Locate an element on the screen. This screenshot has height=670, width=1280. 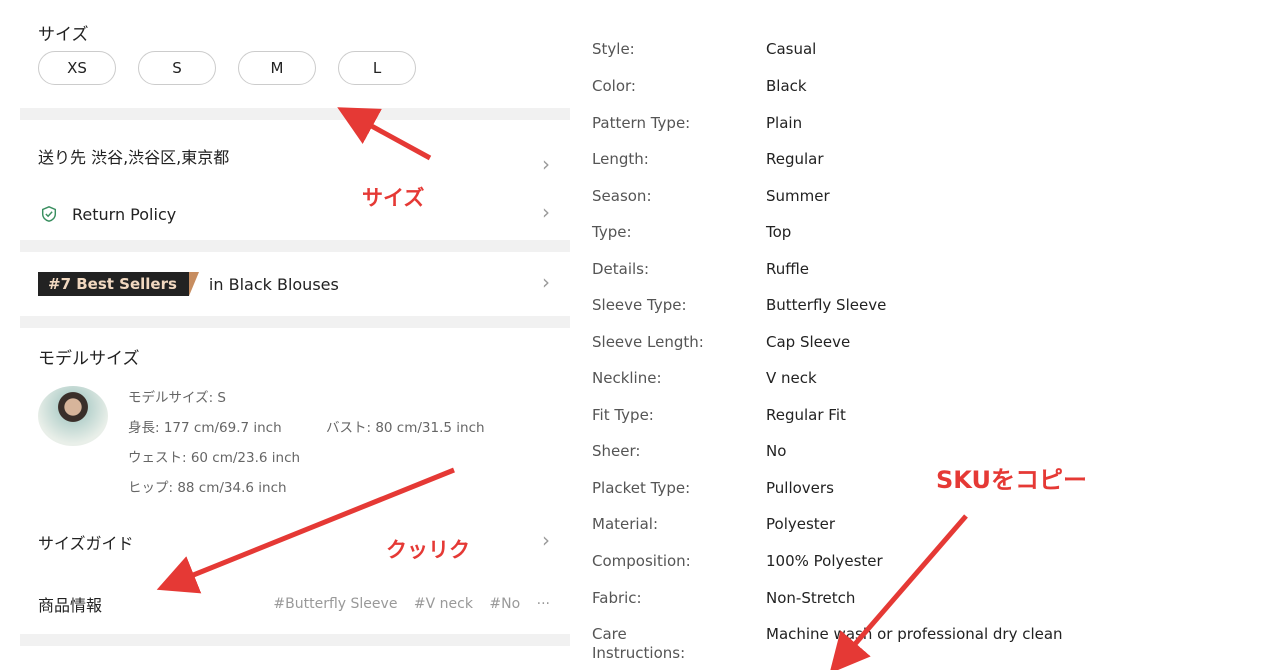
spec-label: Placket Type: is located at coordinates (641, 488).